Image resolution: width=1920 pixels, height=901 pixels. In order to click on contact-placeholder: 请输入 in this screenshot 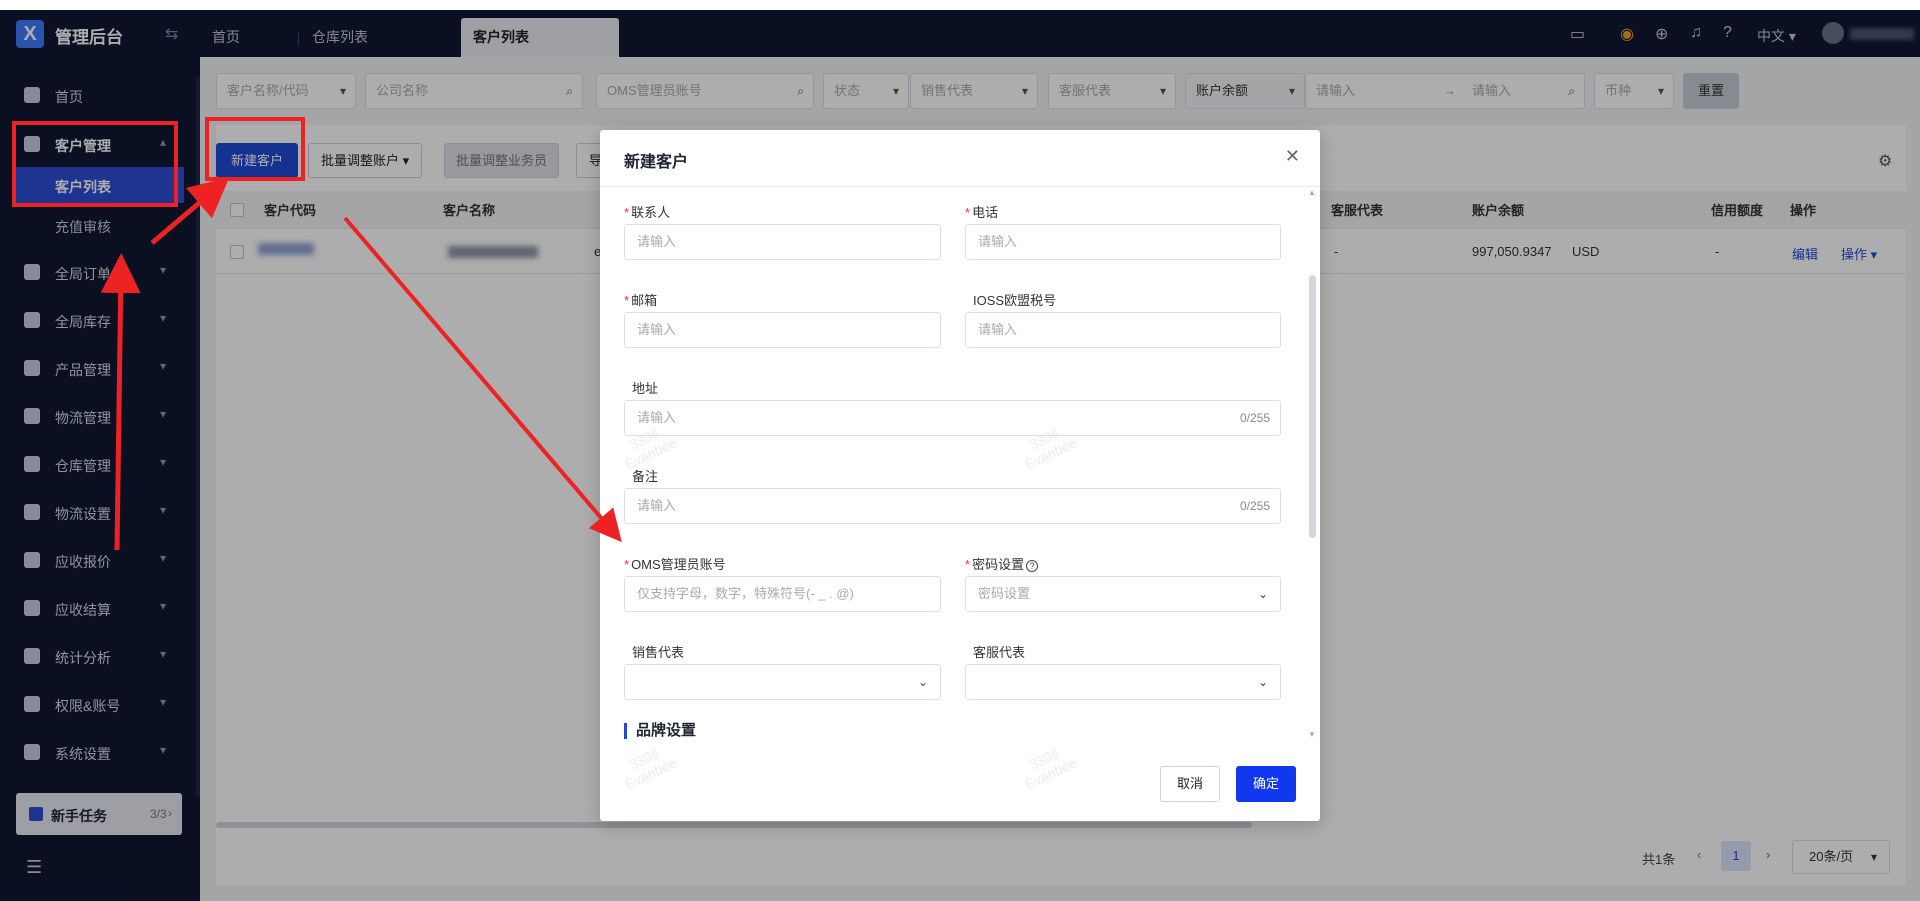, I will do `click(657, 241)`.